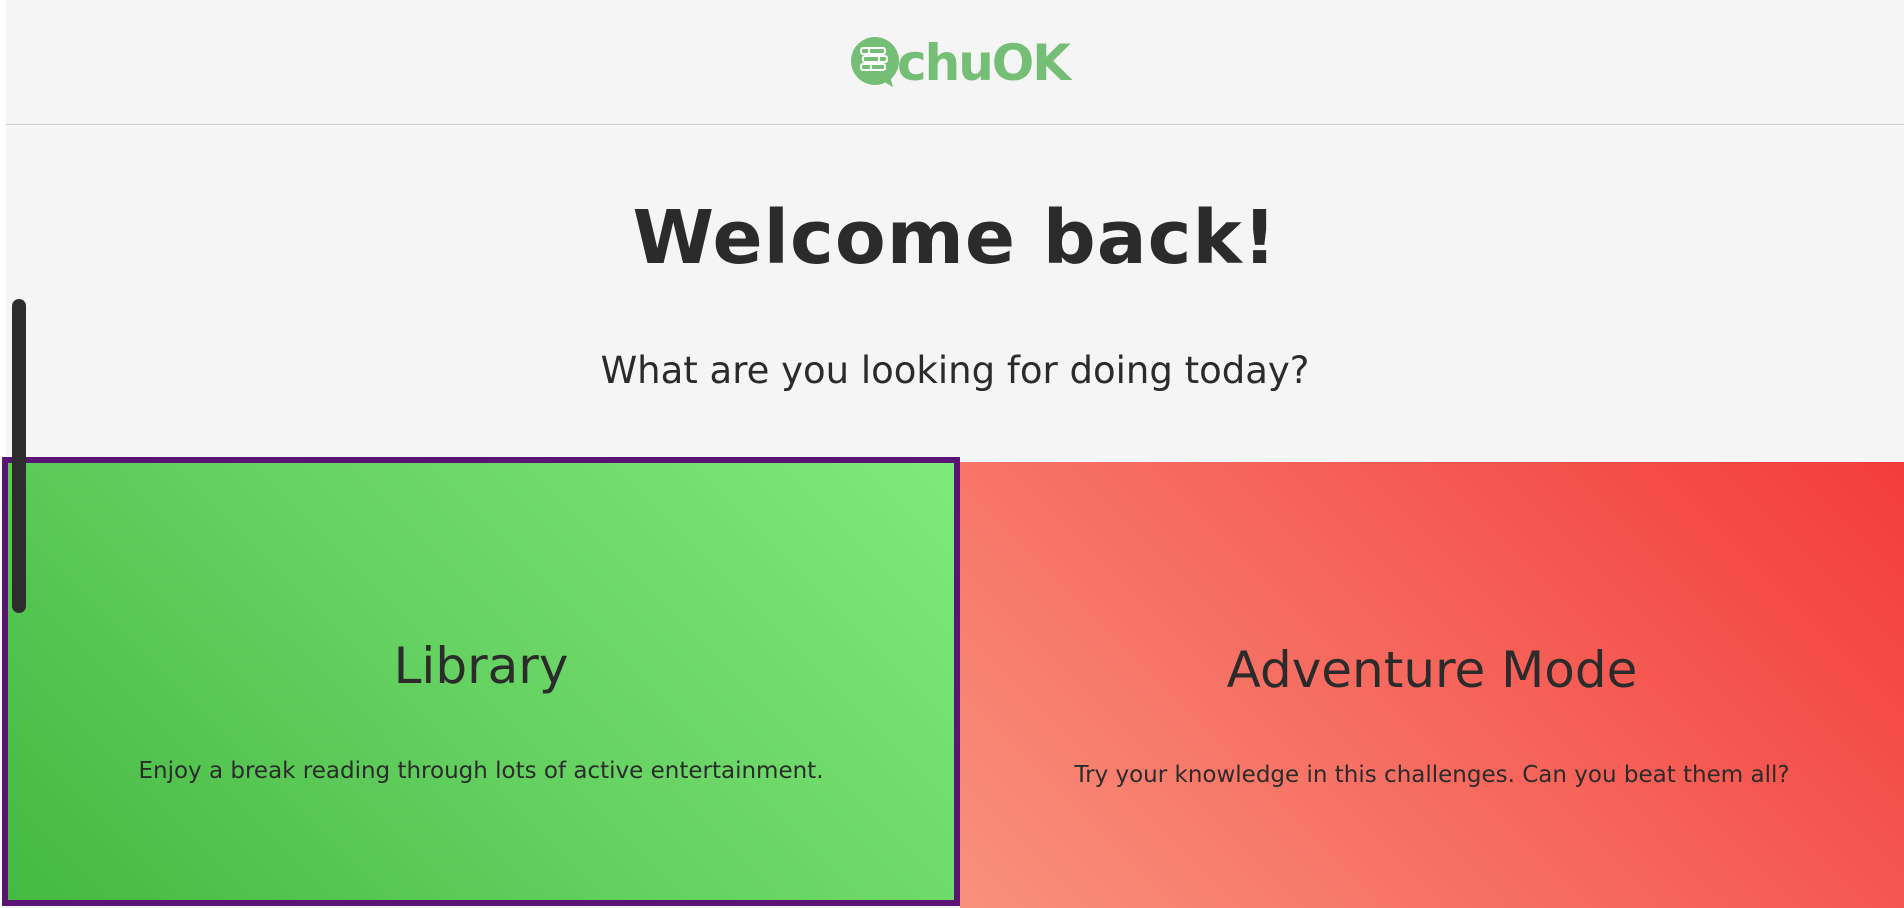 This screenshot has height=908, width=1904. I want to click on header: chuOK, so click(955, 62).